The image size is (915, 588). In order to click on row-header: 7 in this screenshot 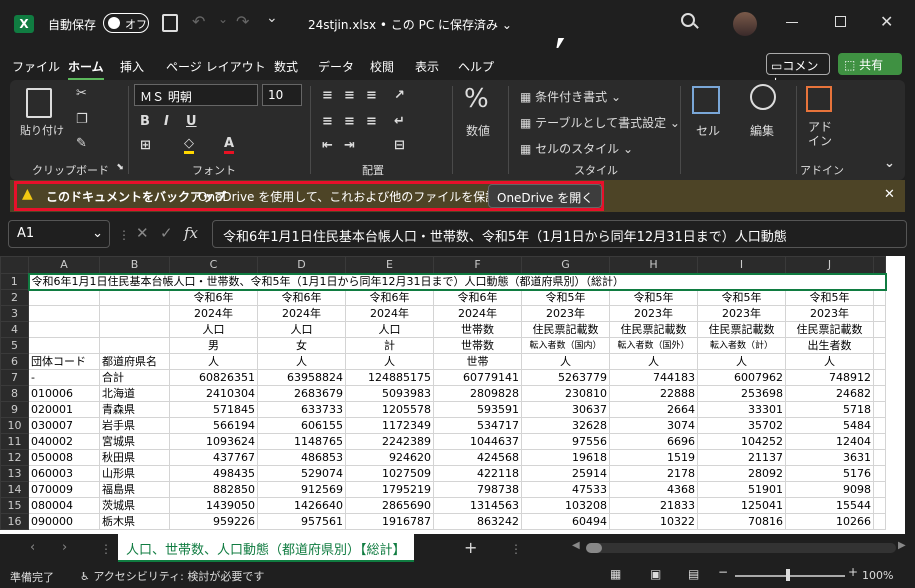, I will do `click(14, 377)`.